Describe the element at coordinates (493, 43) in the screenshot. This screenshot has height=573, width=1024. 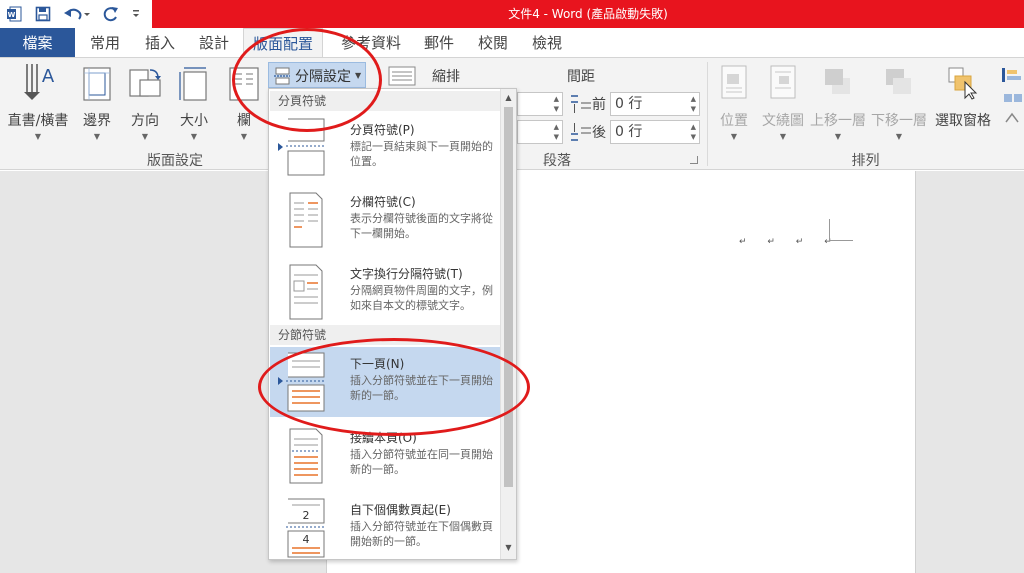
I see `tab-review: 校閱` at that location.